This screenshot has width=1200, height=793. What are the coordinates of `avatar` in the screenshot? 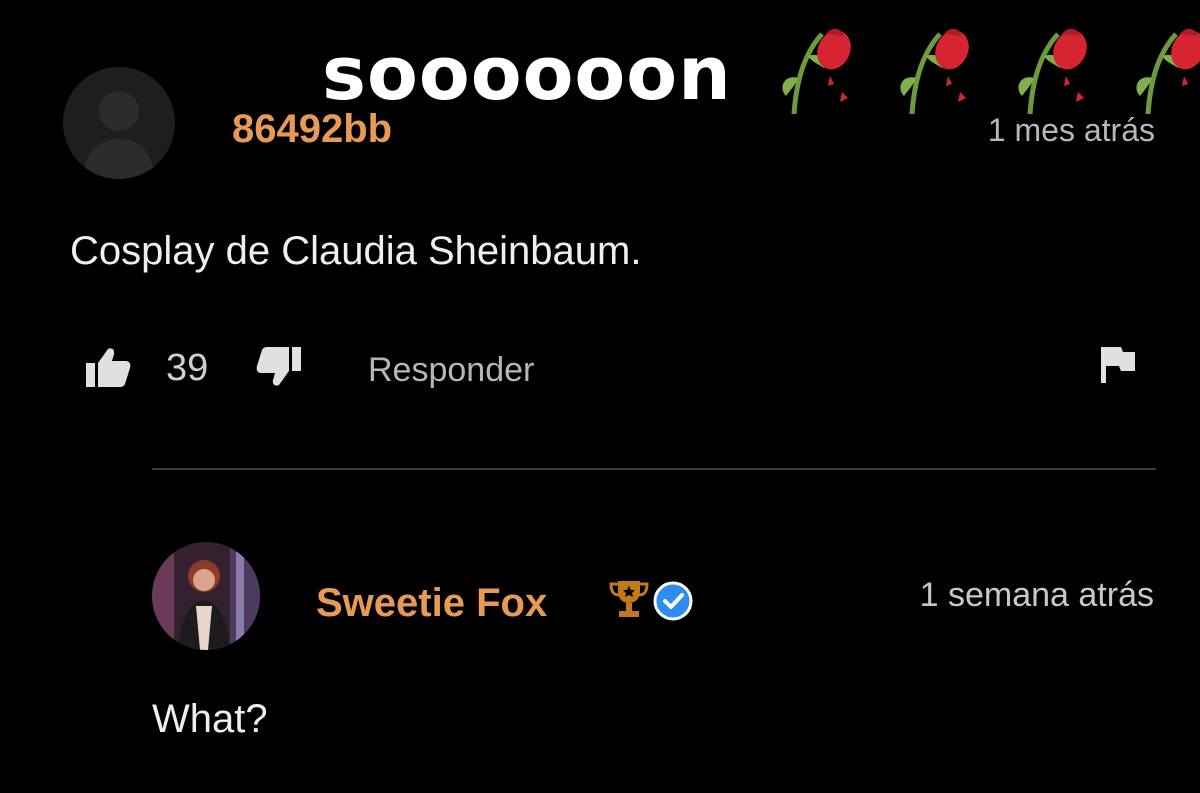 It's located at (206, 596).